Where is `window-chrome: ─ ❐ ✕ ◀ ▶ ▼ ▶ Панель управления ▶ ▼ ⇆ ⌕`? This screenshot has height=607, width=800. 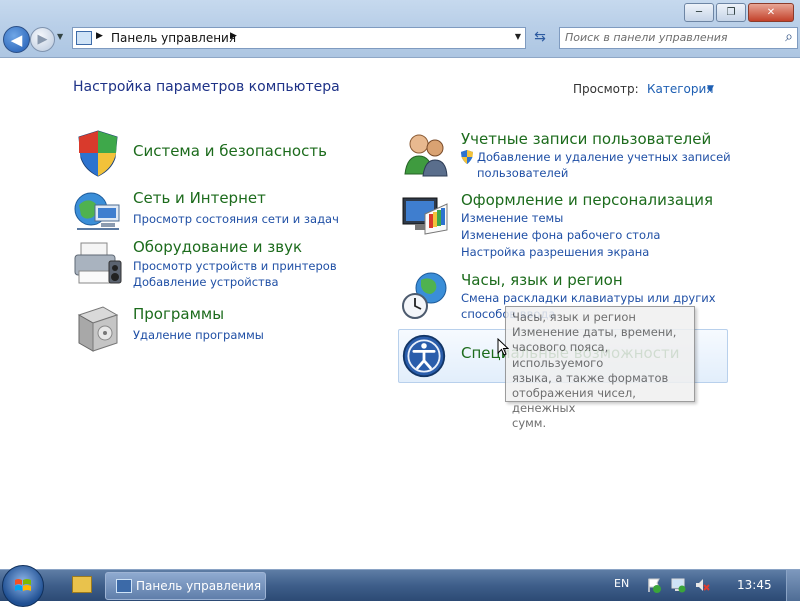
window-chrome: ─ ❐ ✕ ◀ ▶ ▼ ▶ Панель управления ▶ ▼ ⇆ ⌕ is located at coordinates (400, 29).